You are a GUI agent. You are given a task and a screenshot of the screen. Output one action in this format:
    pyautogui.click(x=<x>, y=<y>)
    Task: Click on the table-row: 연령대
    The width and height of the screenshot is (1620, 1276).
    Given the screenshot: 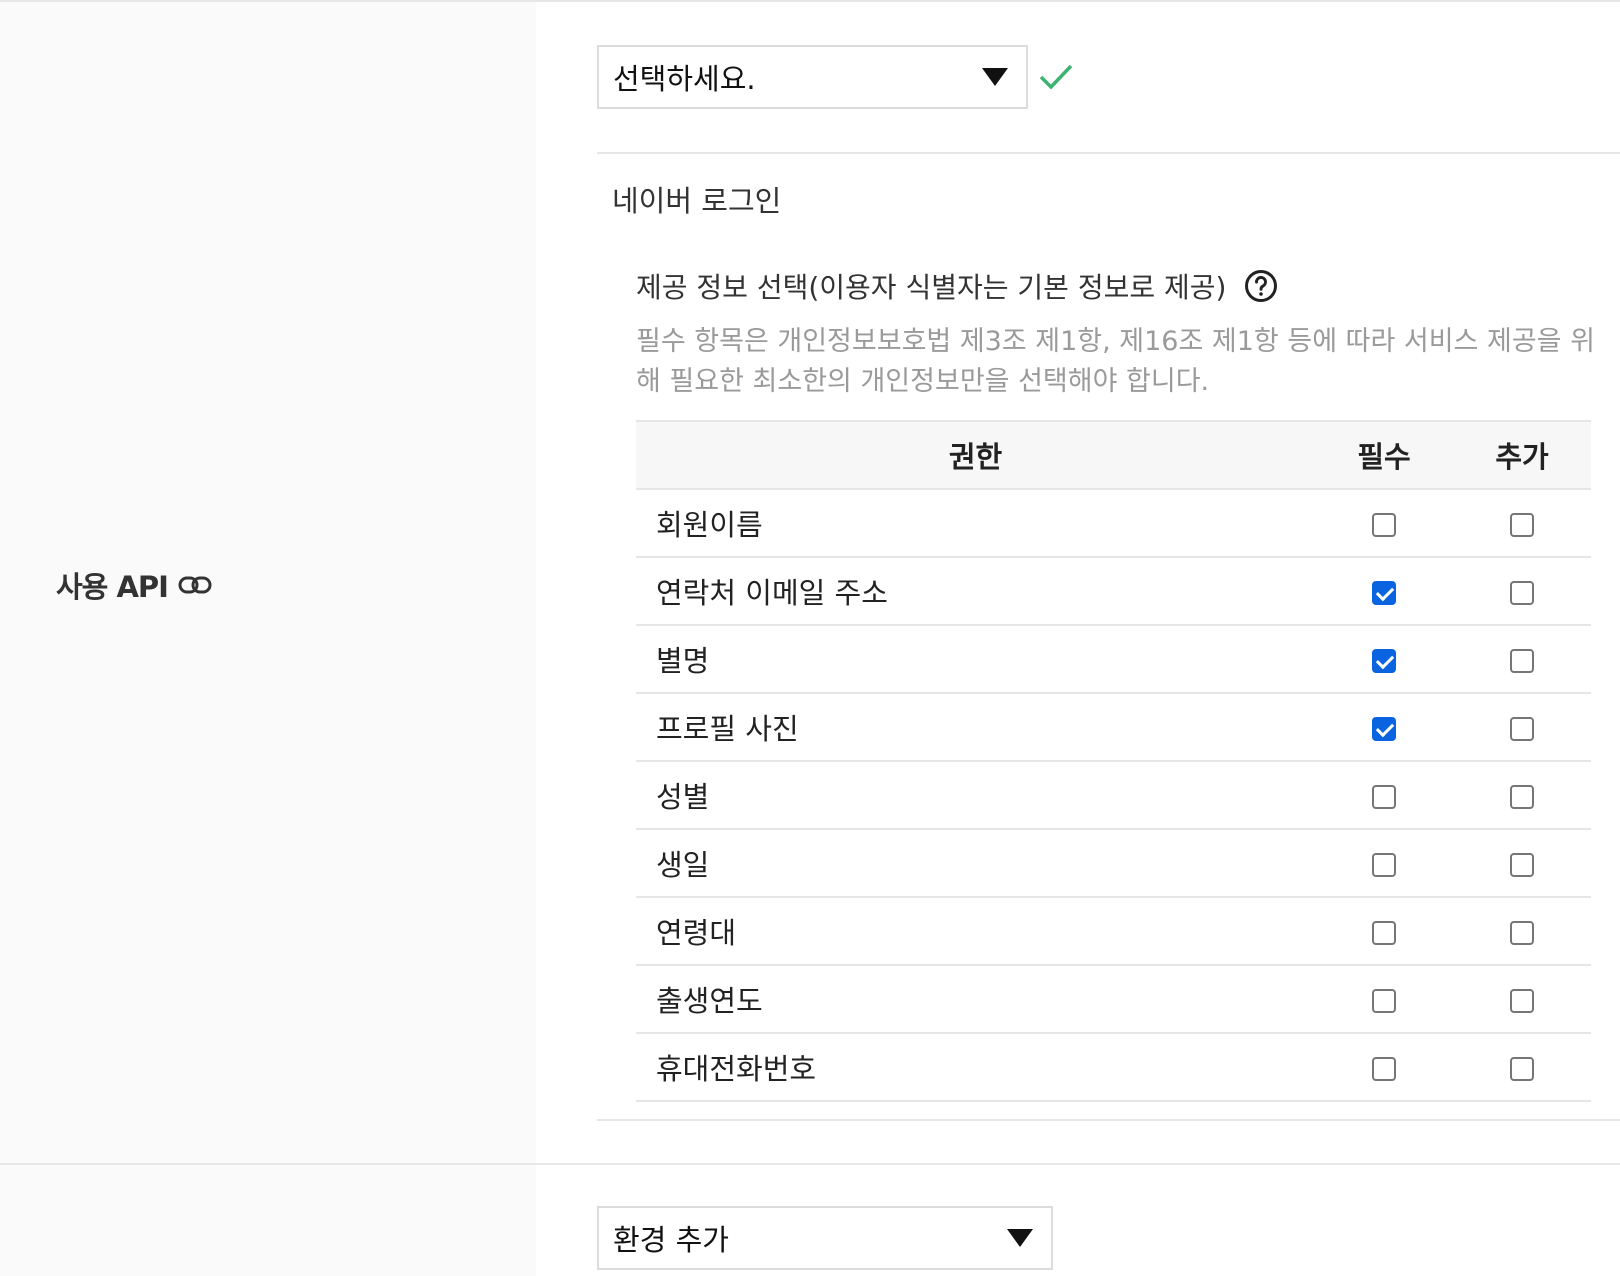 What is the action you would take?
    pyautogui.click(x=1113, y=931)
    